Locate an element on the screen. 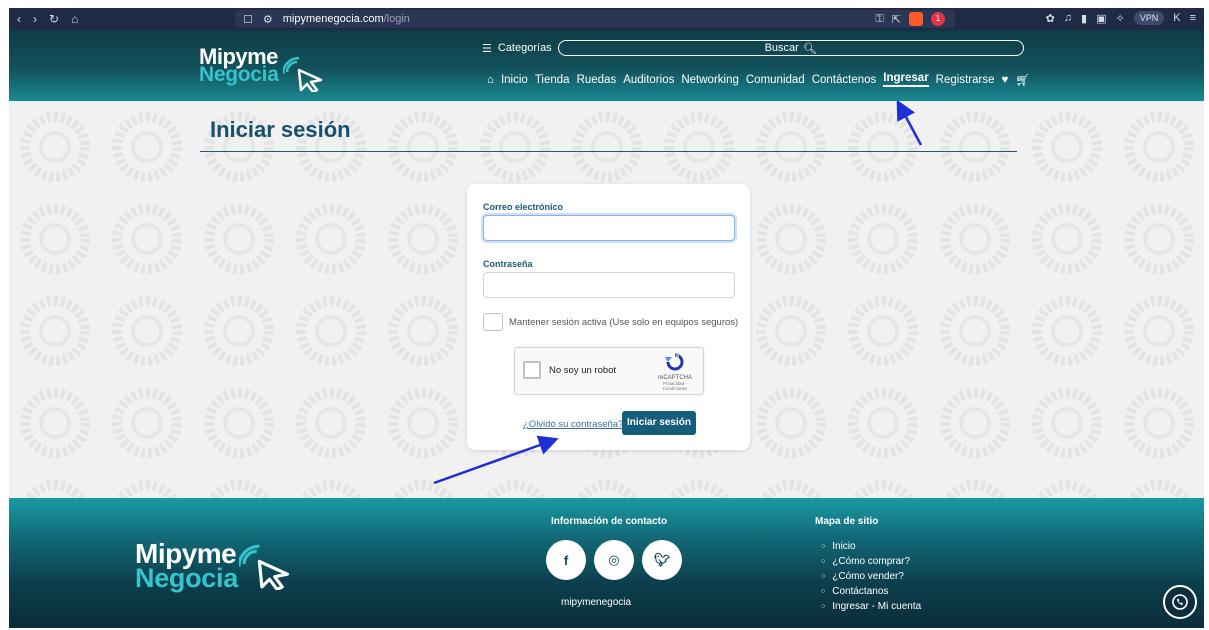  recaptcha-text: No soy un robot is located at coordinates (583, 370).